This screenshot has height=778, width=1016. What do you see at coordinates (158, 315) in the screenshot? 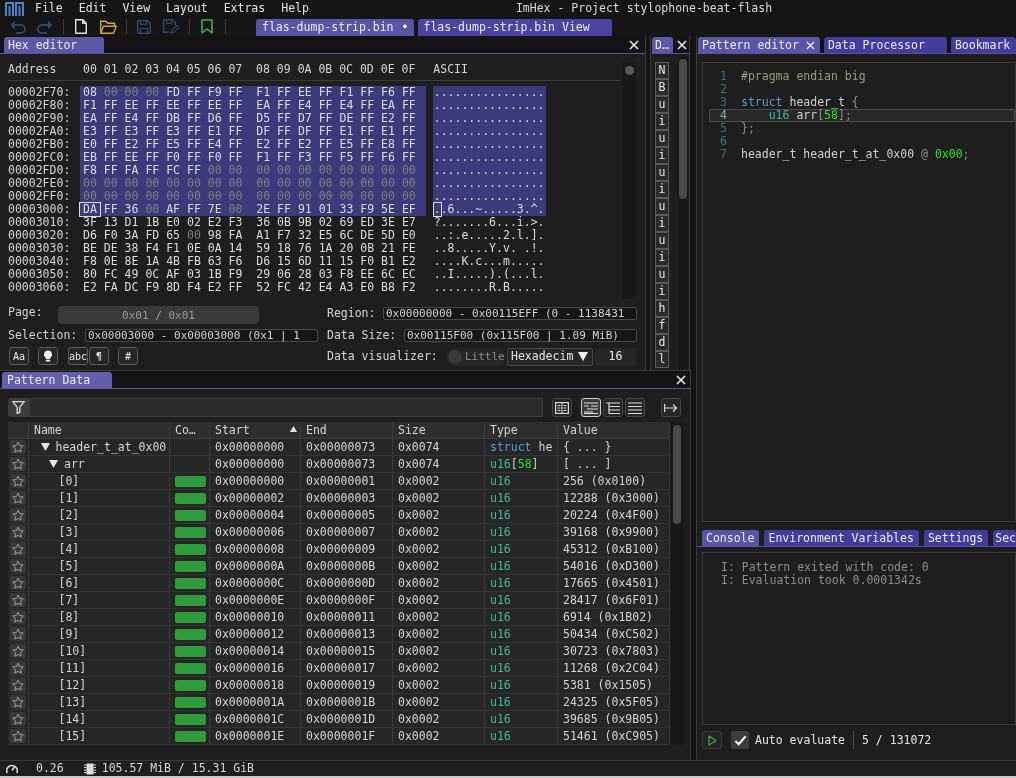
I see `page-field: 0x01 / 0x01` at bounding box center [158, 315].